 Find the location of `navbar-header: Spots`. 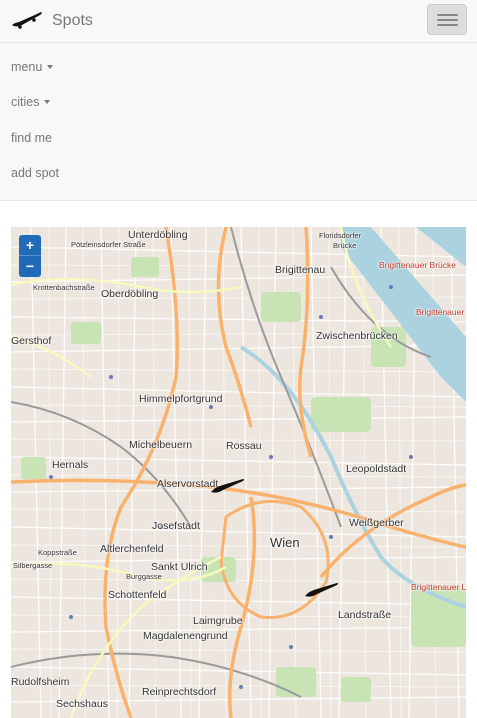

navbar-header: Spots is located at coordinates (238, 21).